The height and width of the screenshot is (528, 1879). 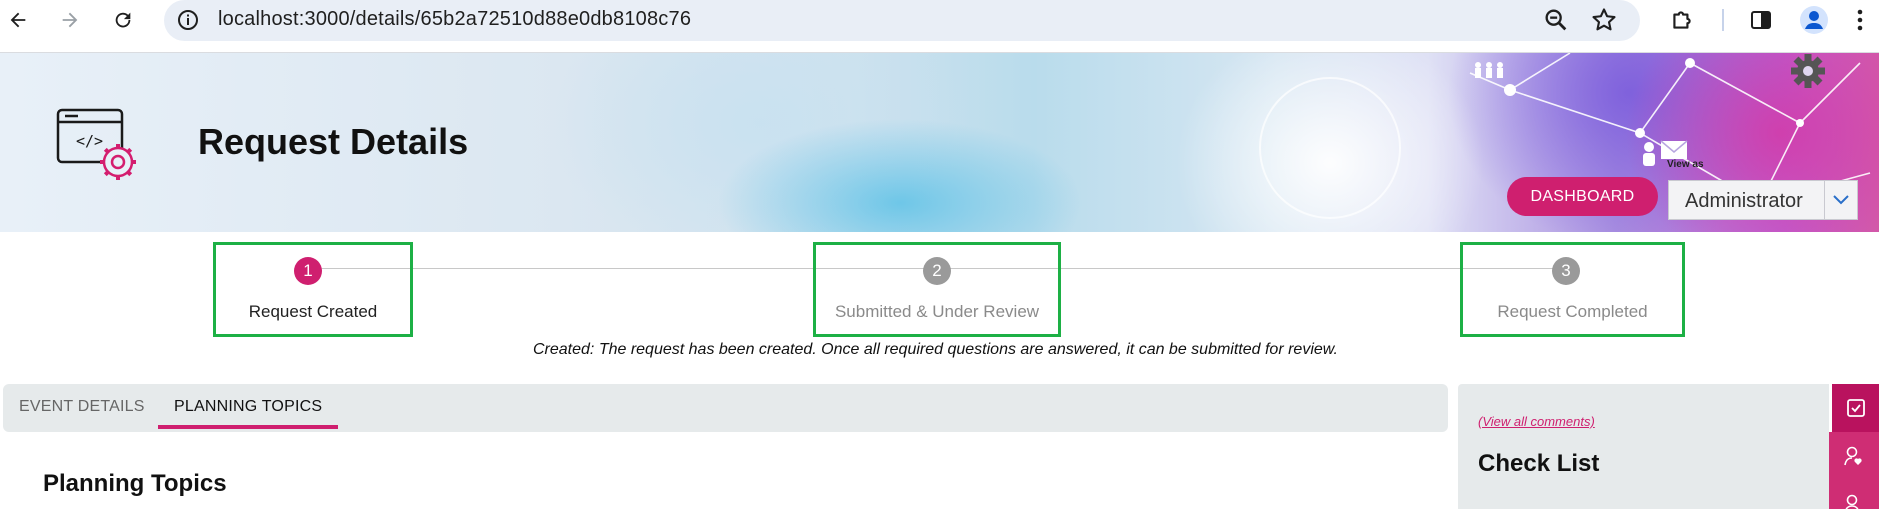 What do you see at coordinates (1682, 20) in the screenshot?
I see `extensions-icon` at bounding box center [1682, 20].